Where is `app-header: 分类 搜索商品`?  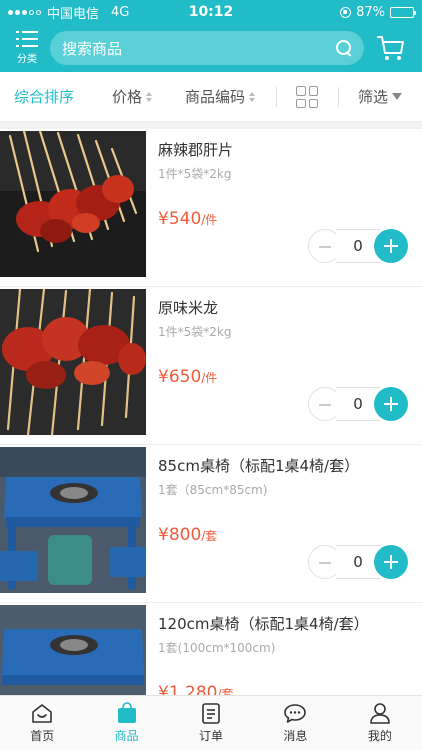
app-header: 分类 搜索商品 is located at coordinates (211, 48).